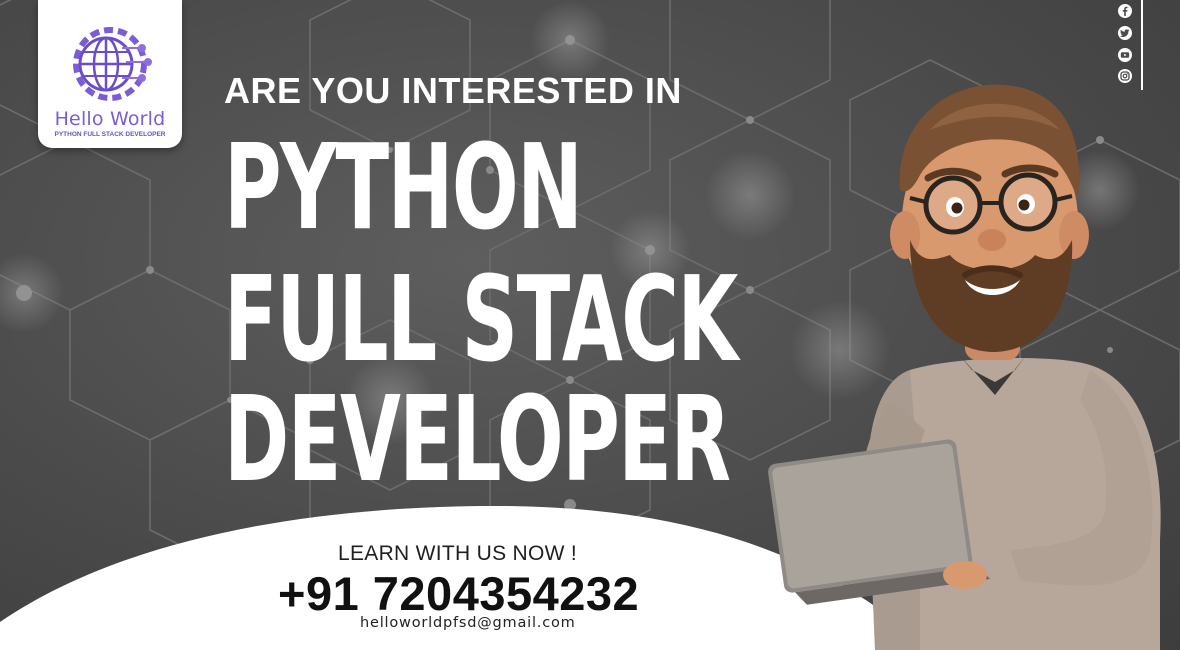  I want to click on eyebrow-heading: ARE YOU INTERESTED IN, so click(453, 90).